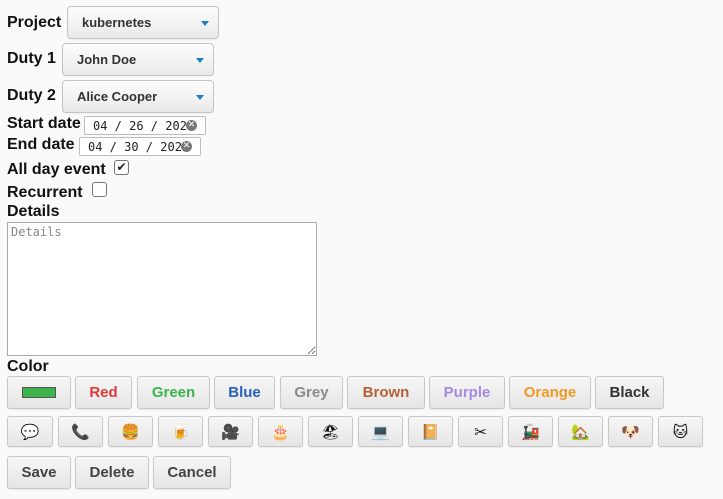 The width and height of the screenshot is (723, 499). I want to click on hamburger-button: 🍔, so click(130, 431).